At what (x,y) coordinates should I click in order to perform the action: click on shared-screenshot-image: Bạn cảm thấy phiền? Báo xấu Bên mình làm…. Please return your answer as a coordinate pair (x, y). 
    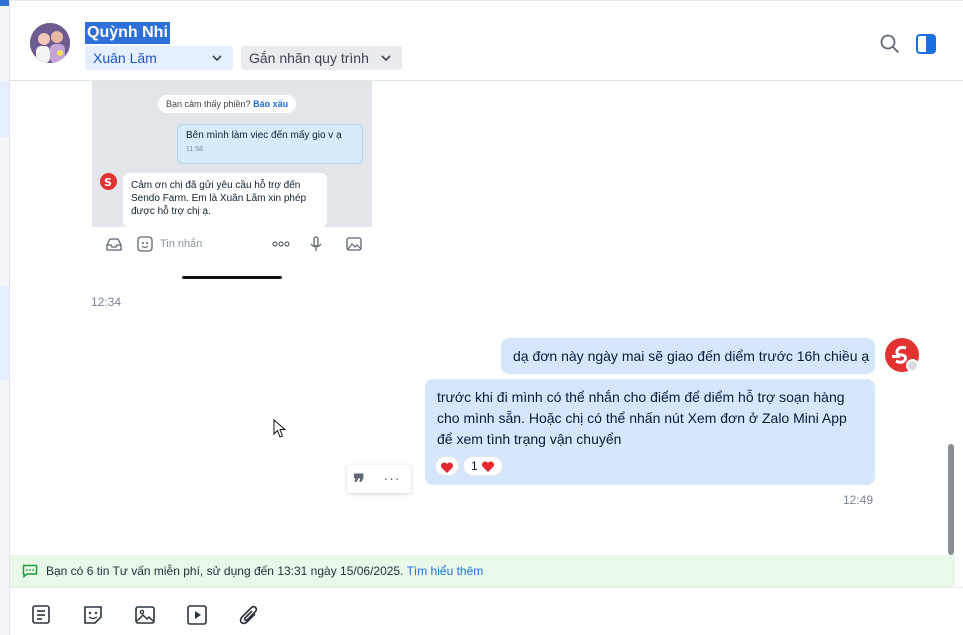
    Looking at the image, I should click on (232, 183).